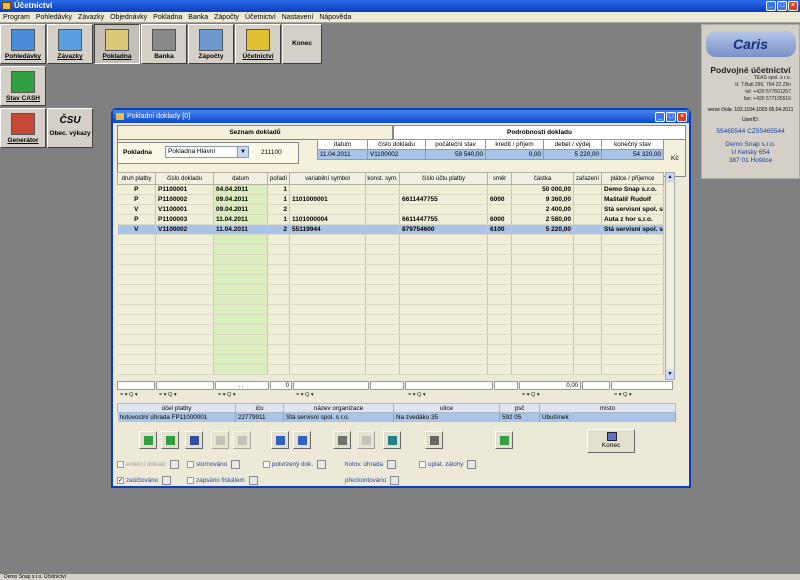 The image size is (800, 580). I want to click on menu-zavazky: Závazky, so click(91, 17).